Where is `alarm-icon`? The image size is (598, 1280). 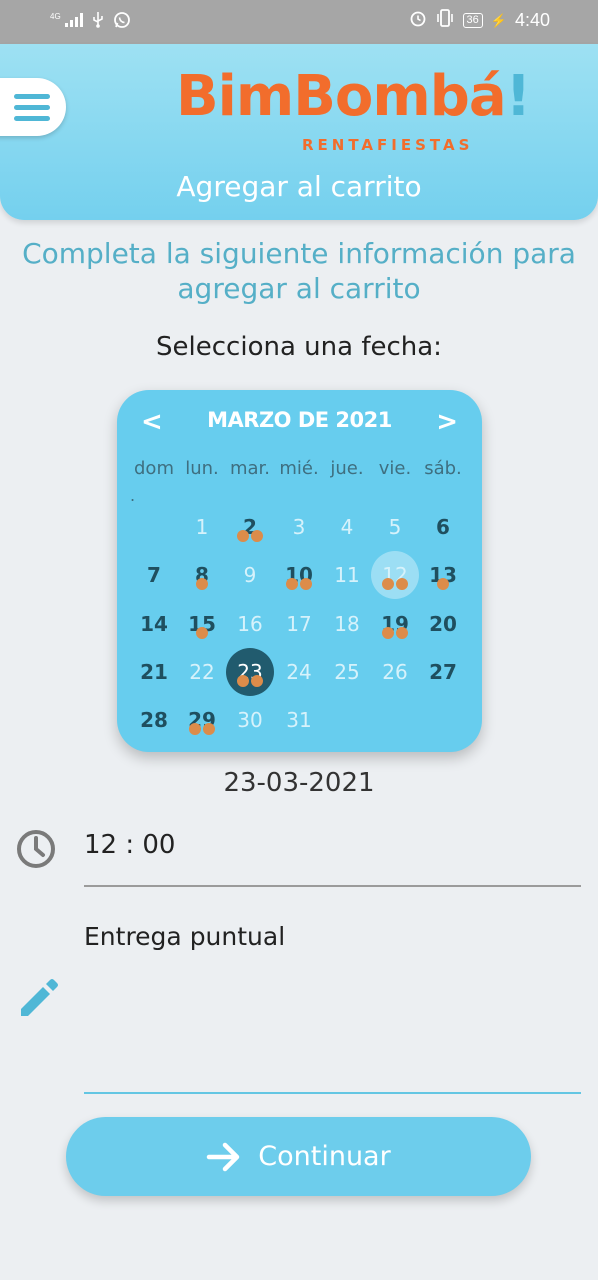 alarm-icon is located at coordinates (418, 20).